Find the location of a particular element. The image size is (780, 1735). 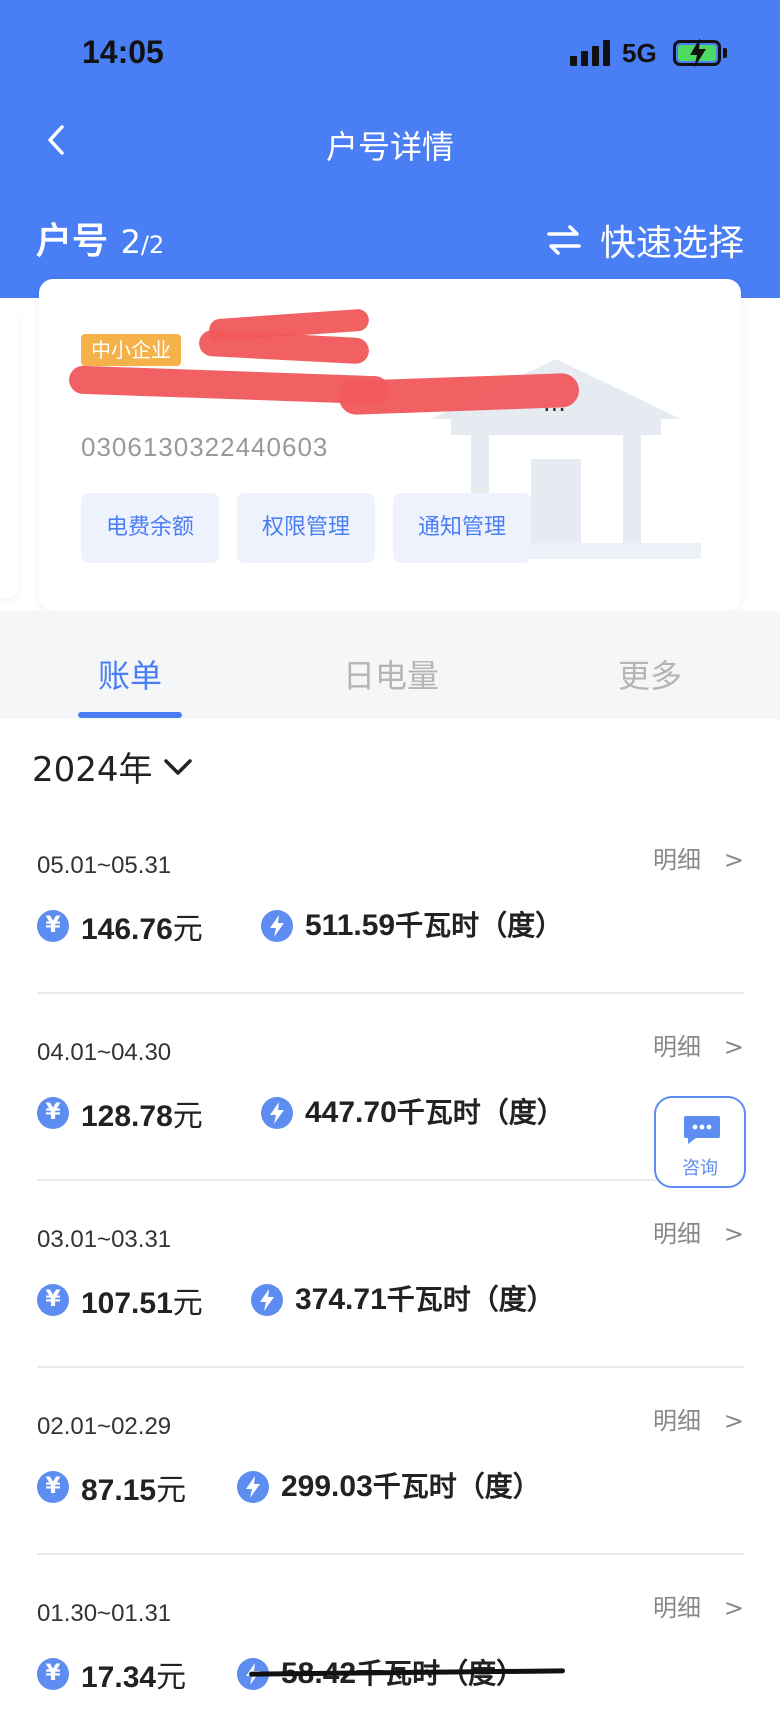

status-bar: 14:05 5G is located at coordinates (390, 50).